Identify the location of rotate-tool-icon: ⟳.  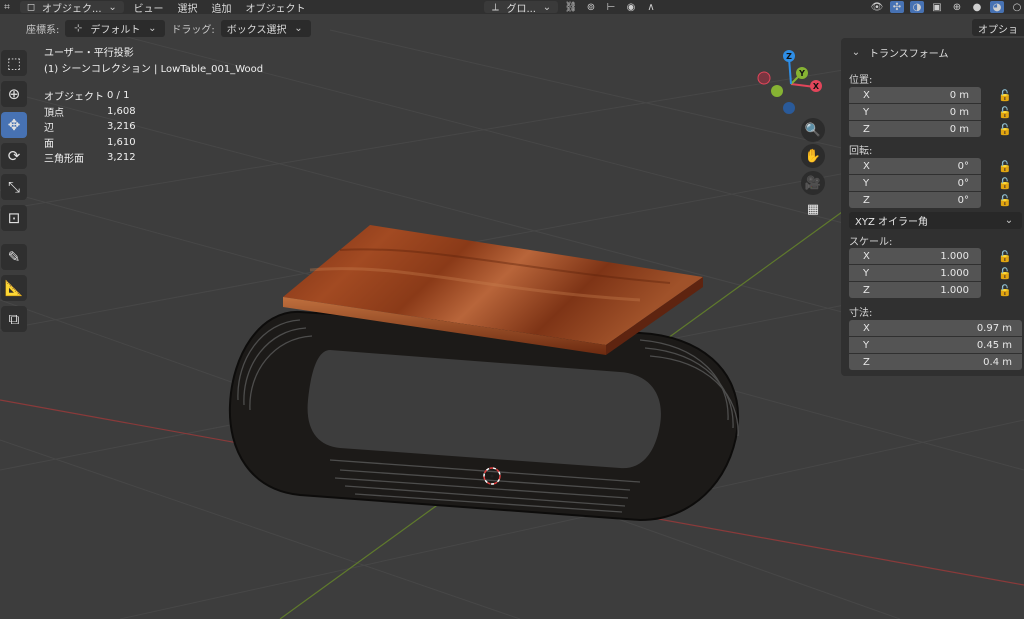
(14, 156).